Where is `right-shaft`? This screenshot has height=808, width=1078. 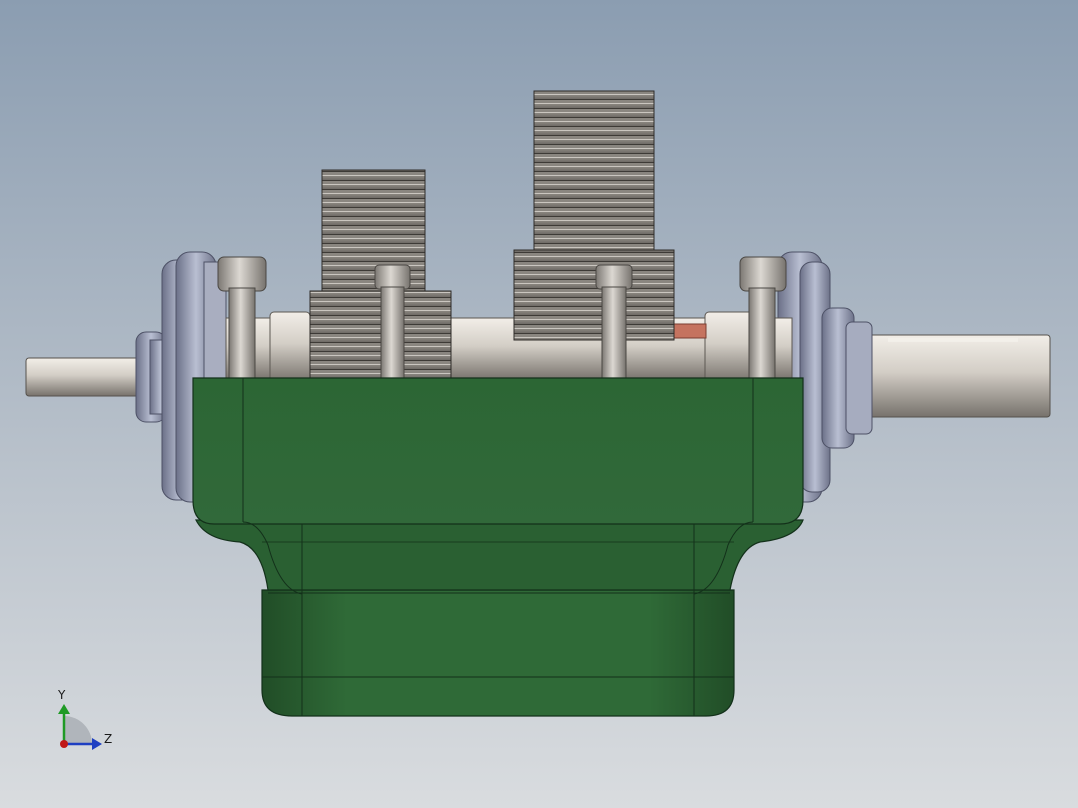 right-shaft is located at coordinates (955, 376).